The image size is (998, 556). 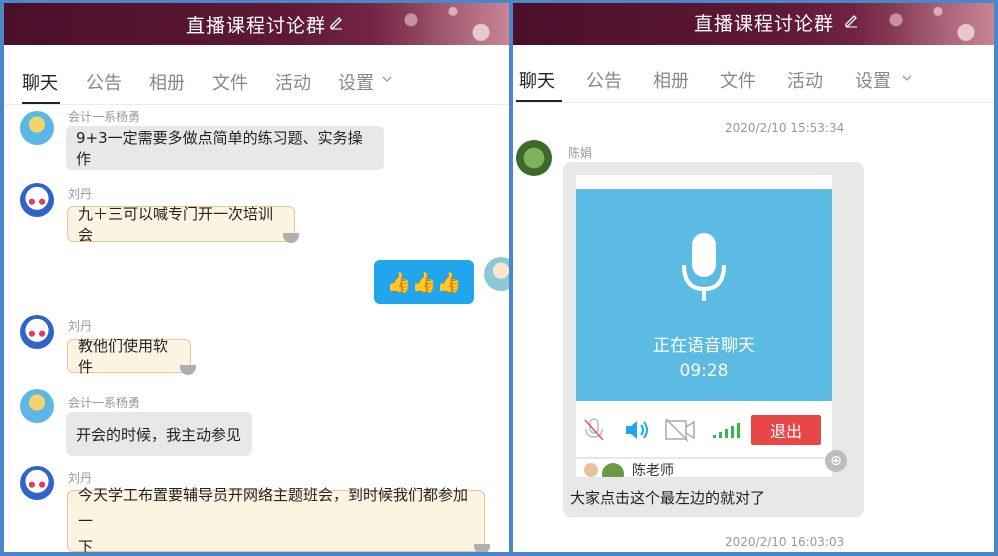 I want to click on message-bubble: 今天学工布置要辅导员开网络主题班会，到时候我们都参加一 下, so click(x=276, y=519).